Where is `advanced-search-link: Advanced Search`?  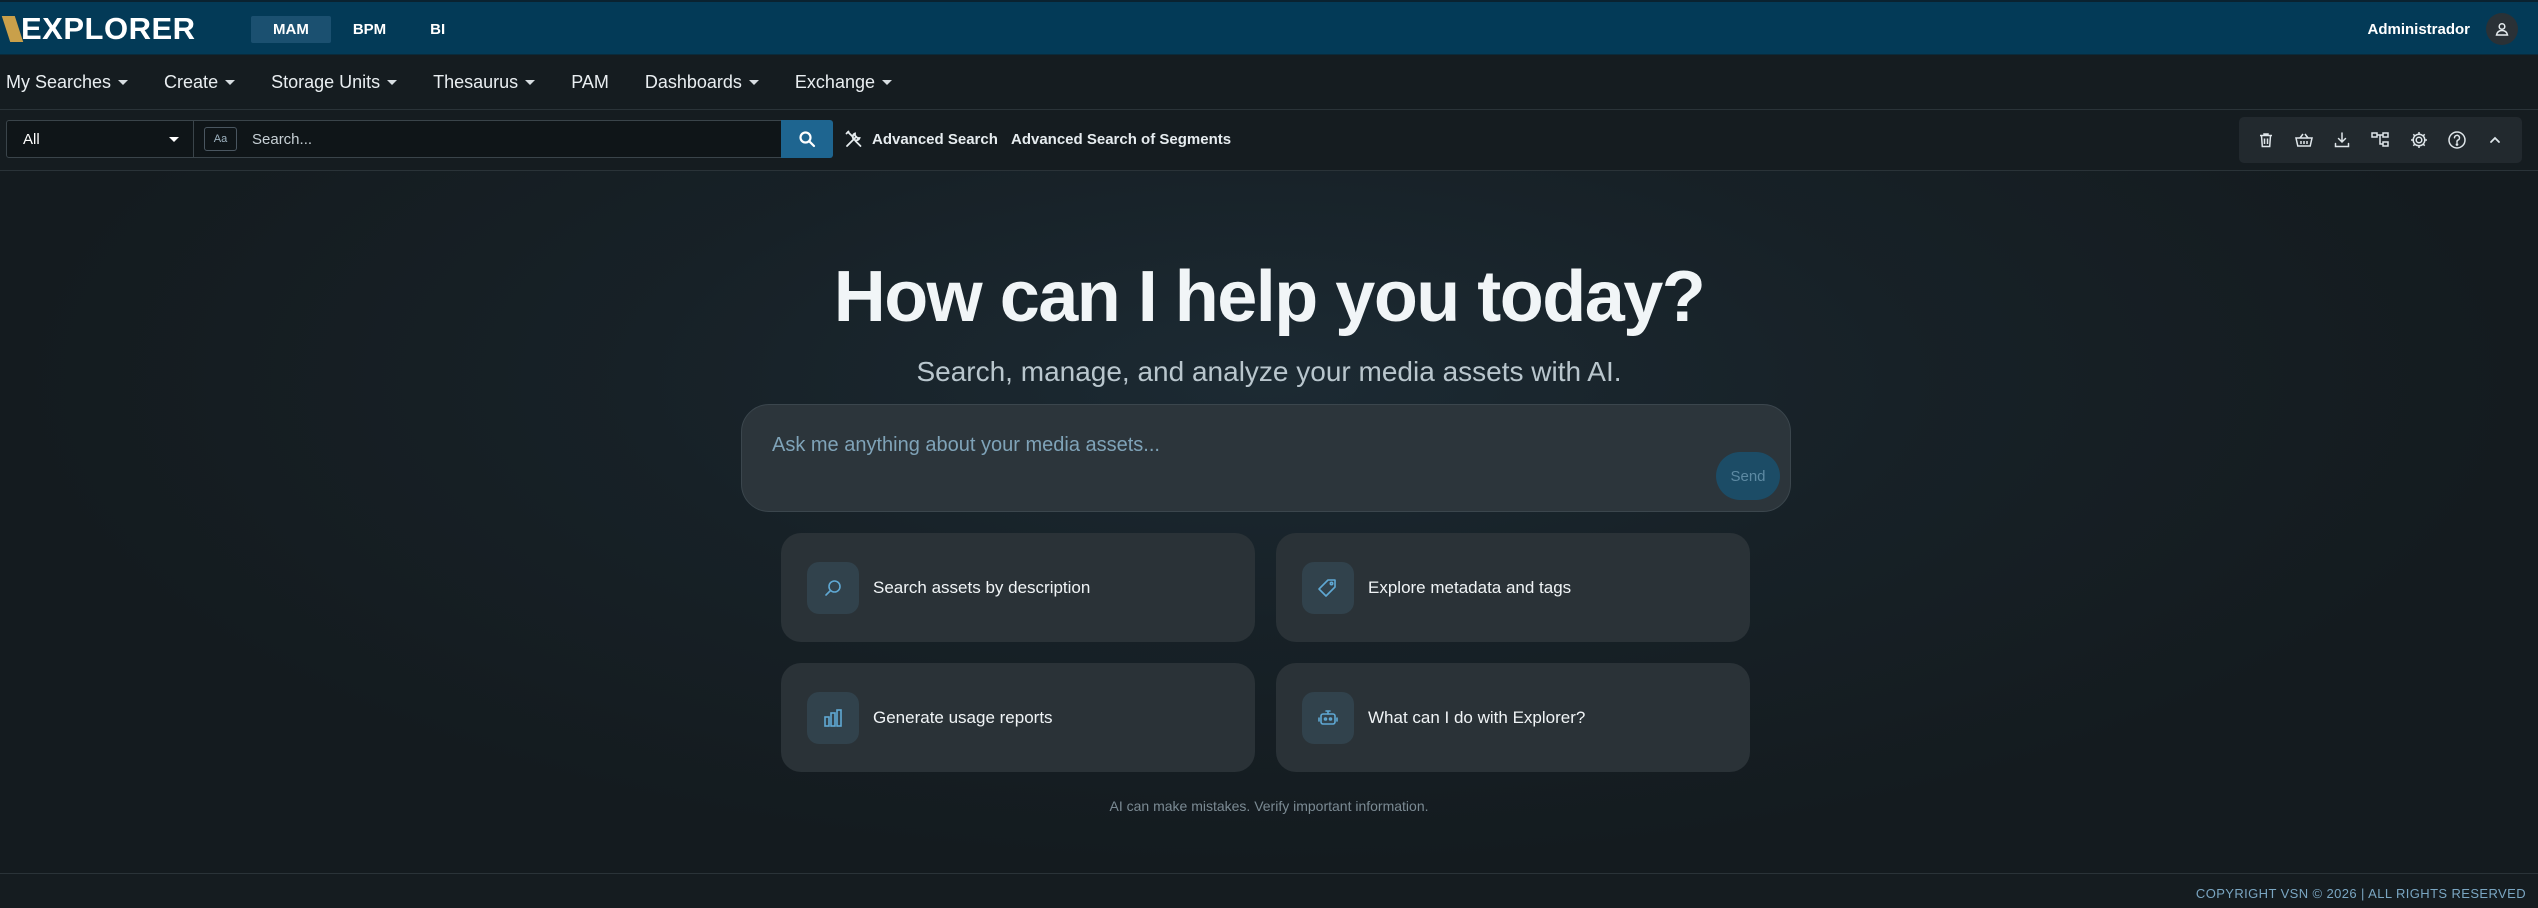
advanced-search-link: Advanced Search is located at coordinates (921, 139).